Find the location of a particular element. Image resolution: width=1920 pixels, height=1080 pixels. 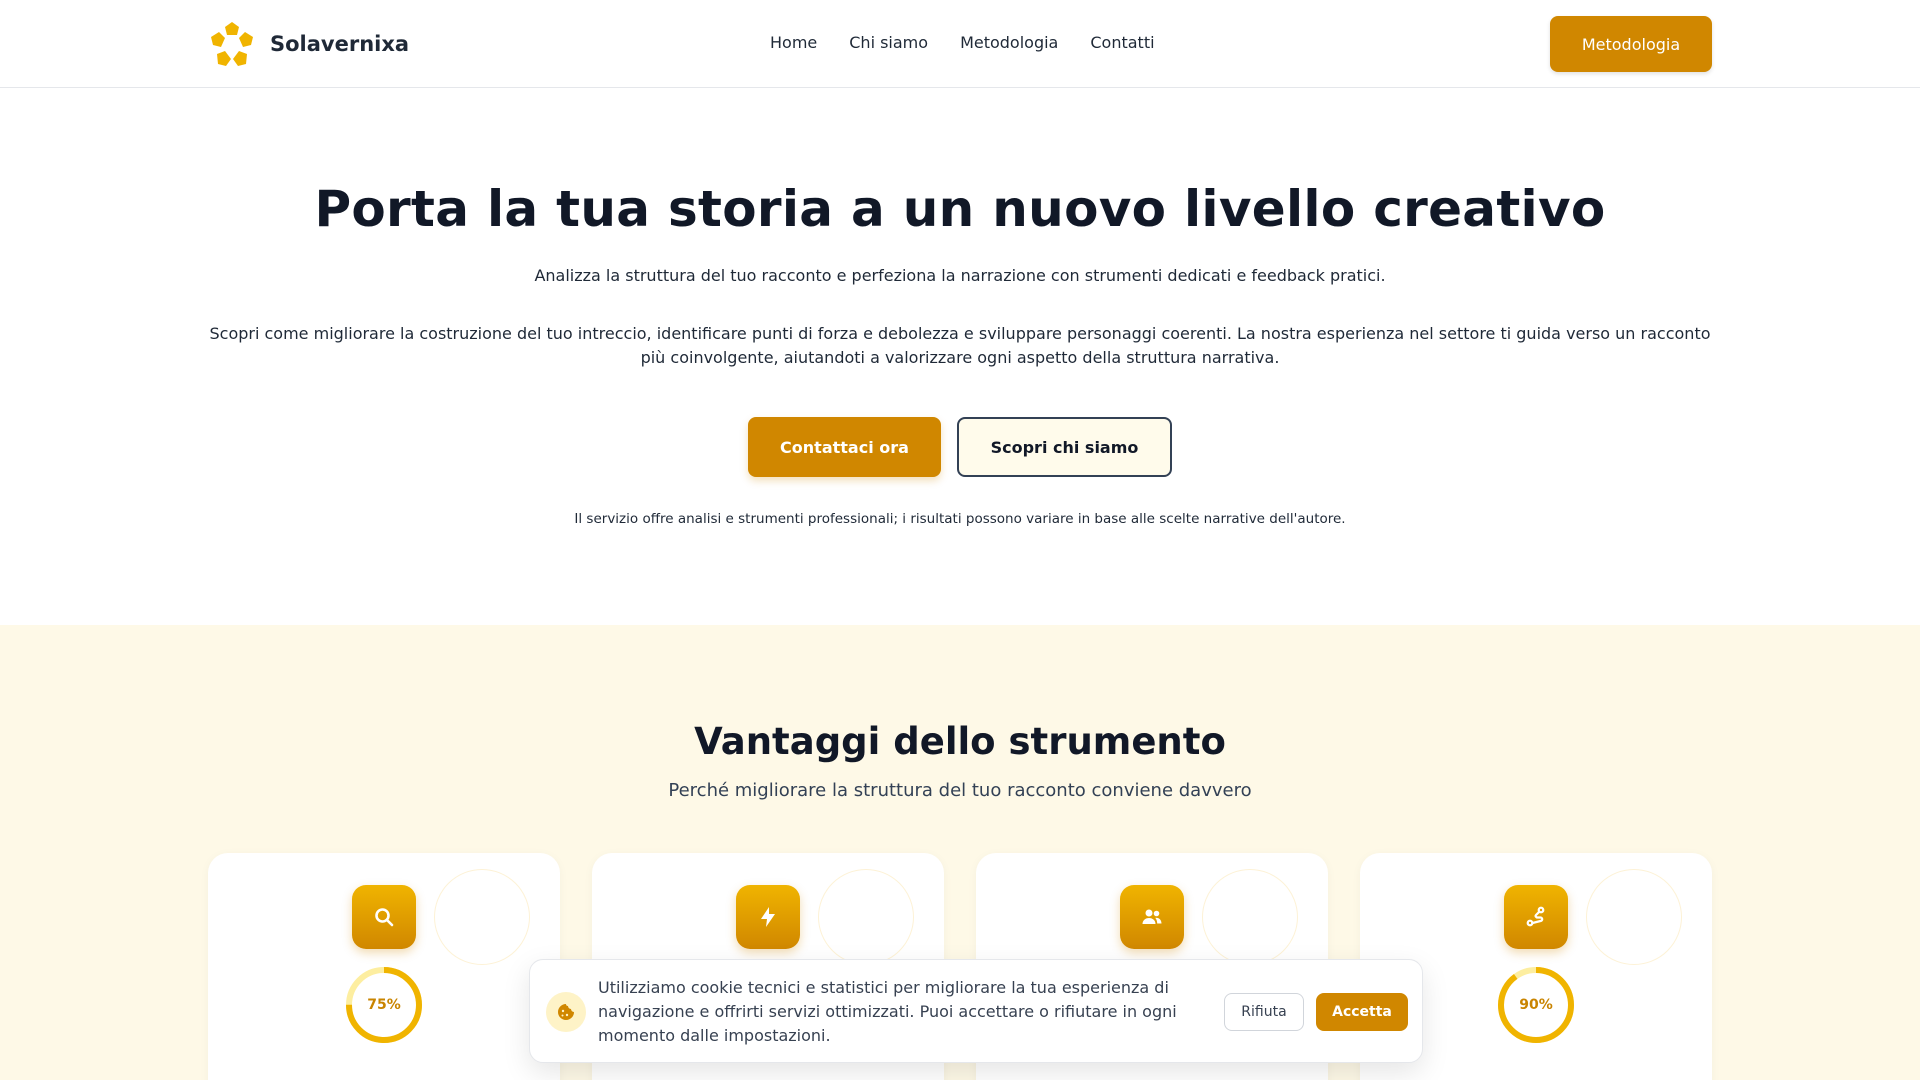

users-icon is located at coordinates (1152, 917).